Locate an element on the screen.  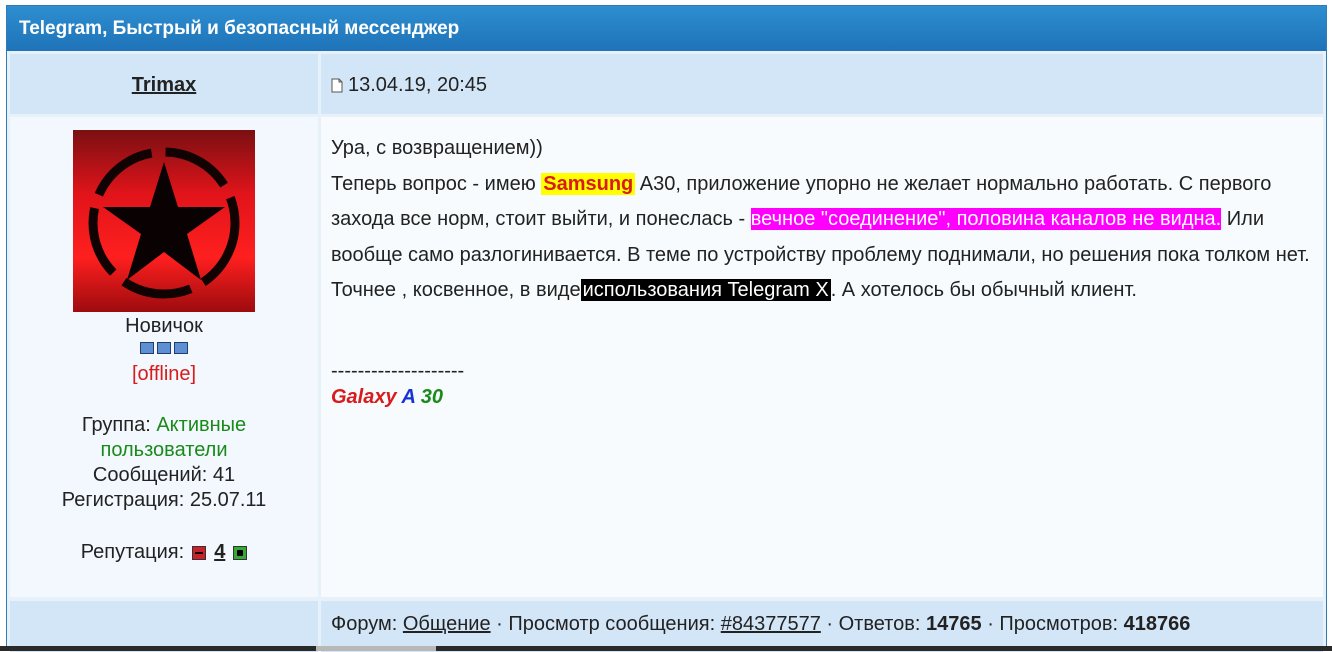
reputation: Репутация: 4 is located at coordinates (164, 552).